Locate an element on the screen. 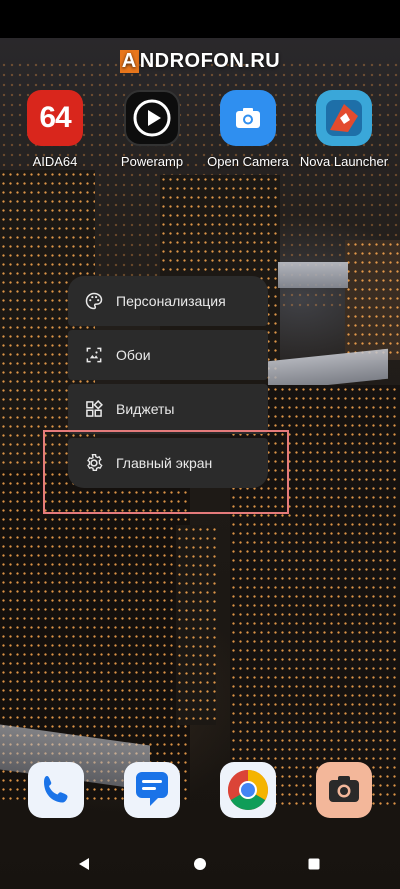  aida64-badge: 64 is located at coordinates (55, 117).